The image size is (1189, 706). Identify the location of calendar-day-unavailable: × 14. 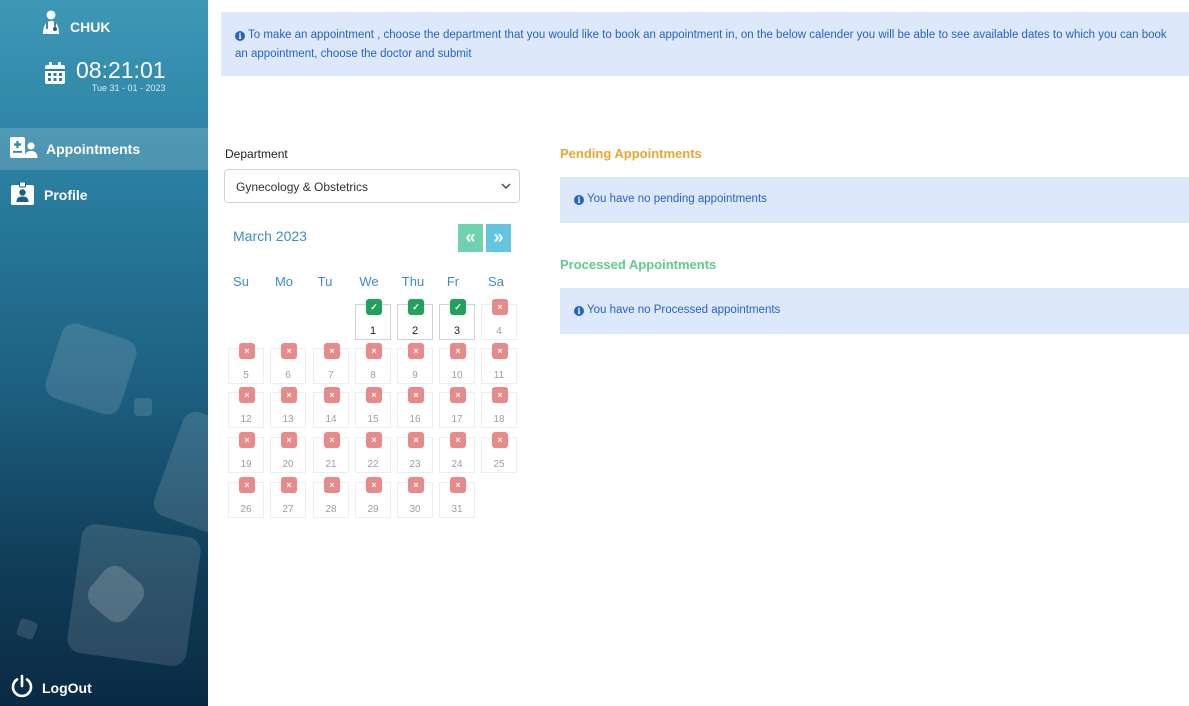
(331, 407).